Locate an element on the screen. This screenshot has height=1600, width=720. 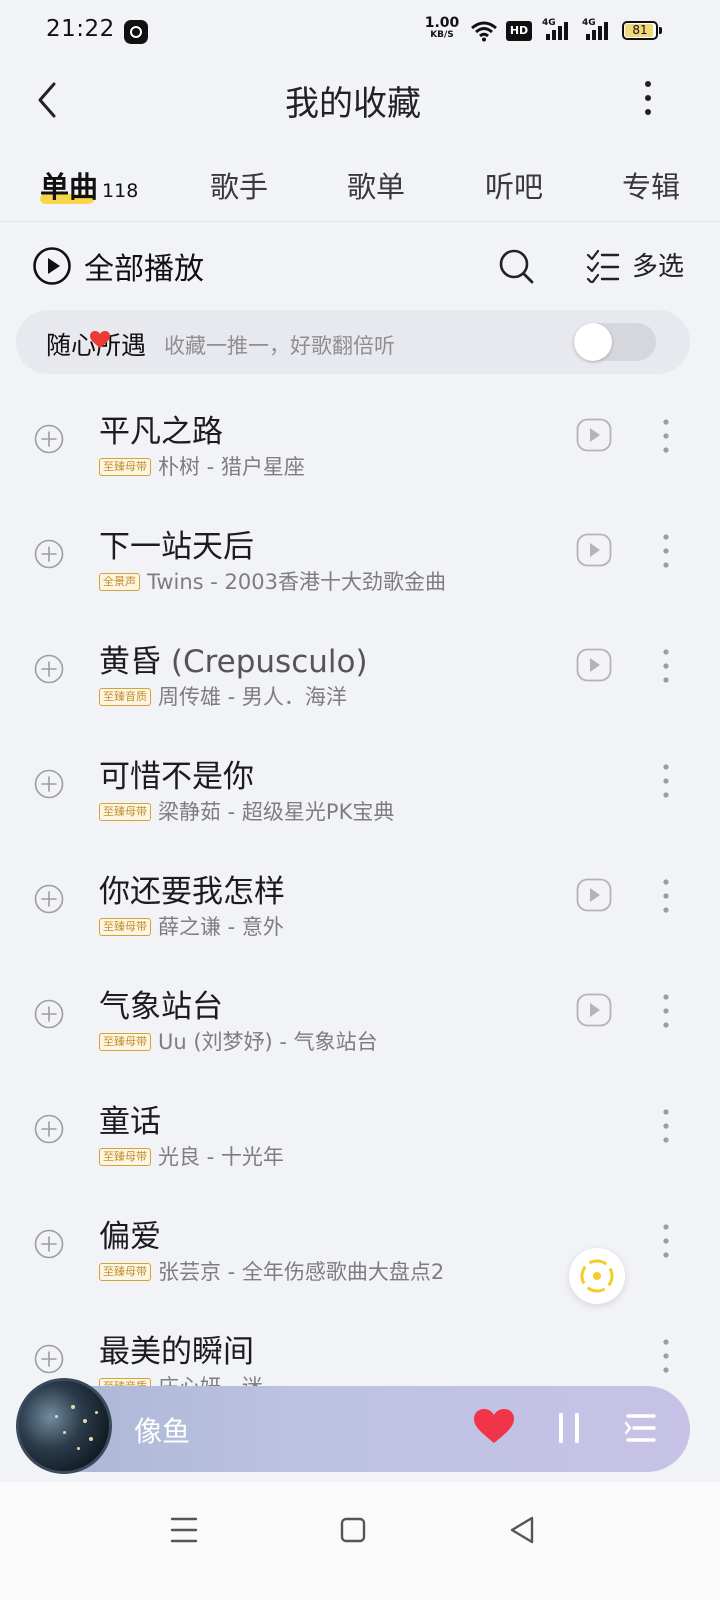
song-title: 下一站天后 is located at coordinates (176, 543).